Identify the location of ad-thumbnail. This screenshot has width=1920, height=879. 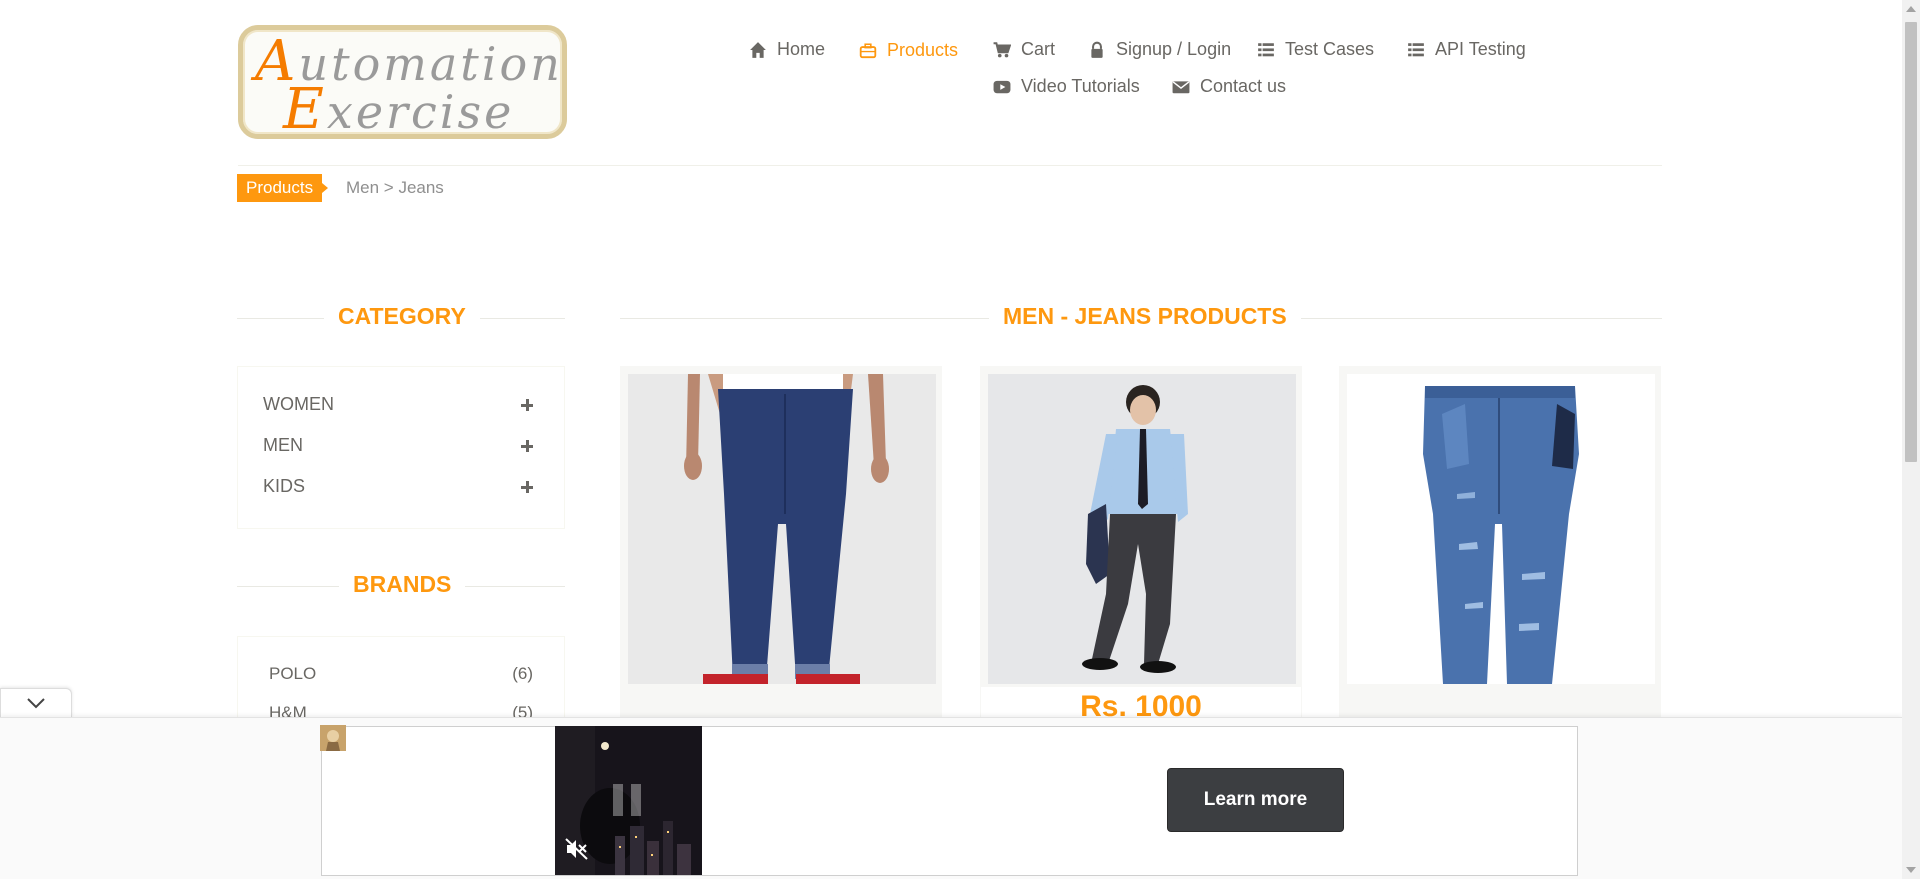
(333, 738).